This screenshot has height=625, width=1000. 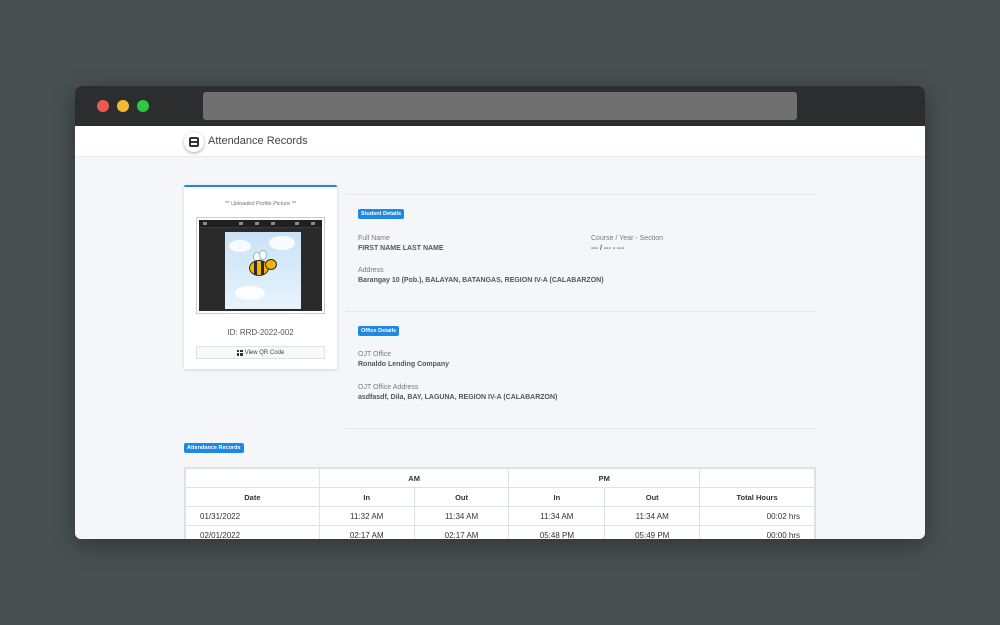 I want to click on cell-total-hours: 00:00 hrs, so click(x=757, y=532).